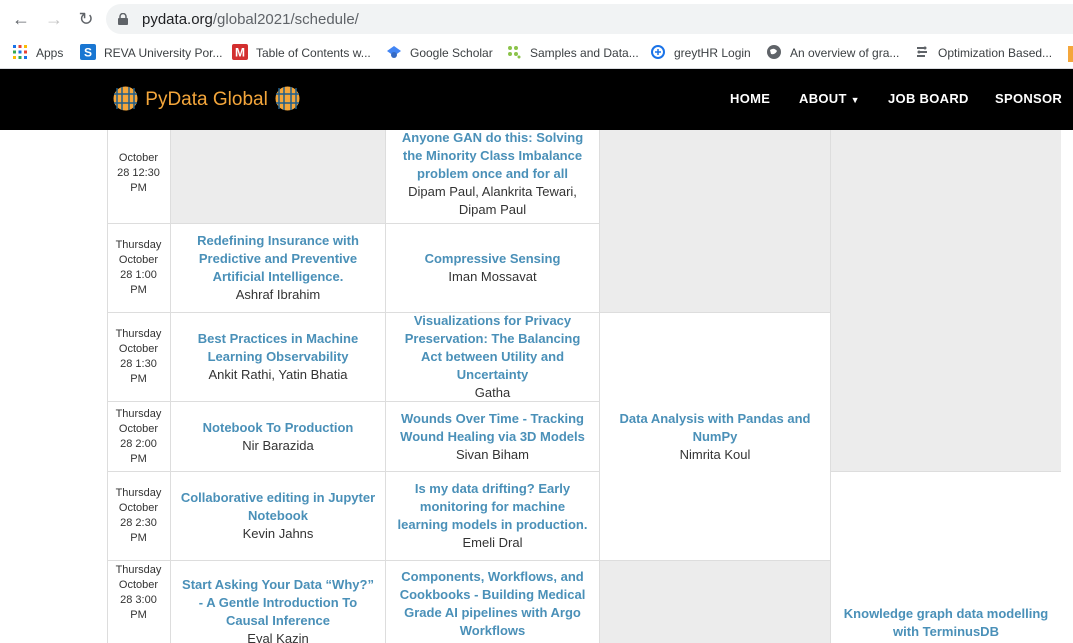 The width and height of the screenshot is (1073, 643). I want to click on time-line: 28 12:30, so click(138, 173).